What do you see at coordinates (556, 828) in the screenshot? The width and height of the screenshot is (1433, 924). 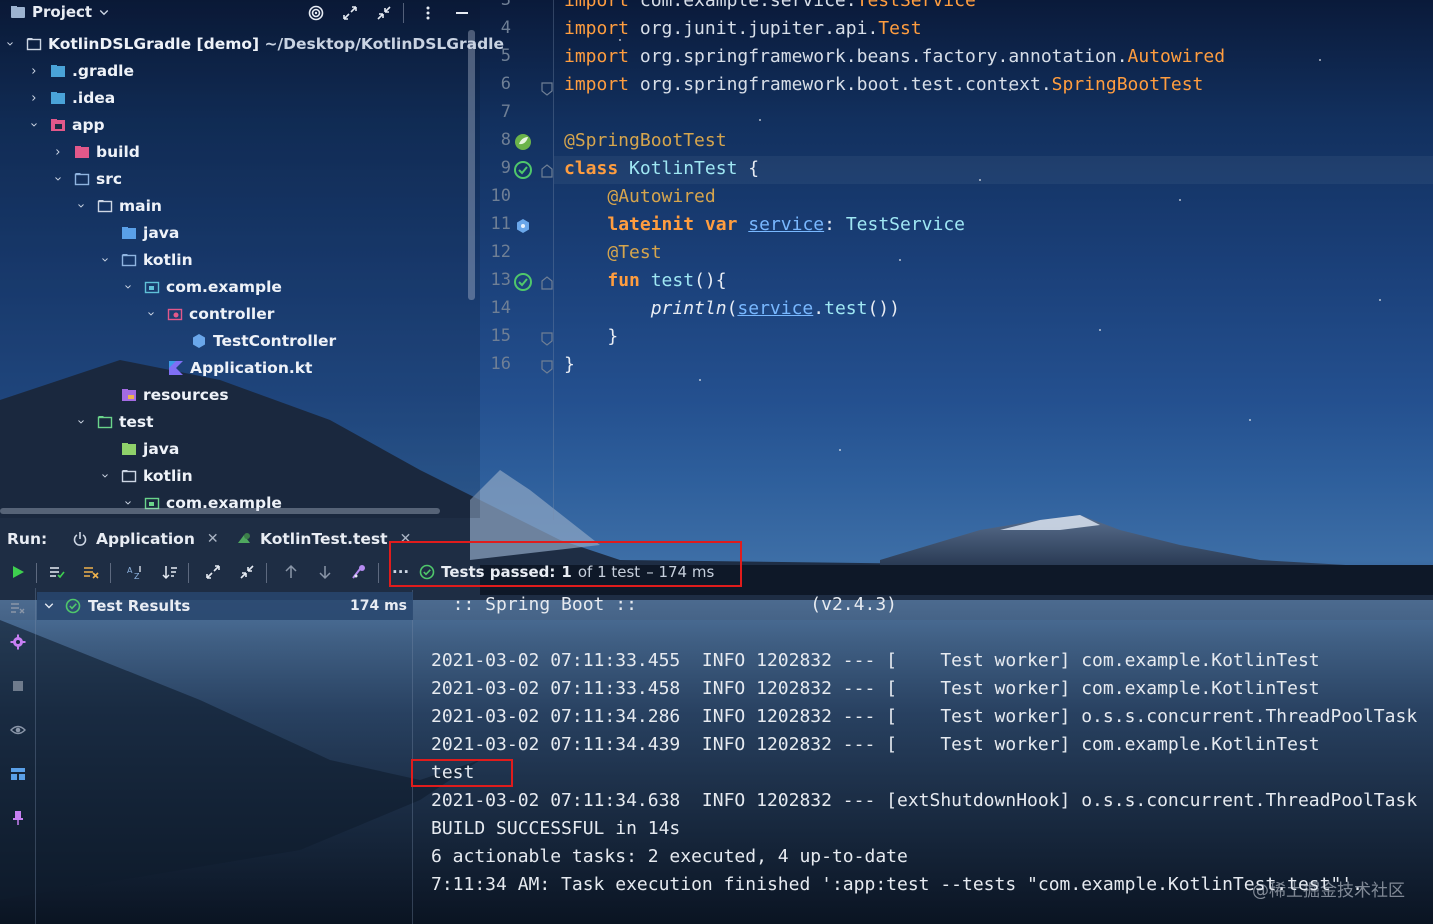 I see `console-line: BUILD SUCCESSFUL in 14s` at bounding box center [556, 828].